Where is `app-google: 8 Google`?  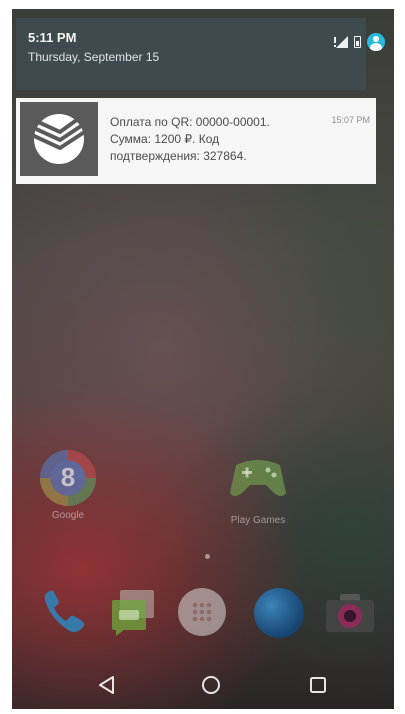
app-google: 8 Google is located at coordinates (68, 485).